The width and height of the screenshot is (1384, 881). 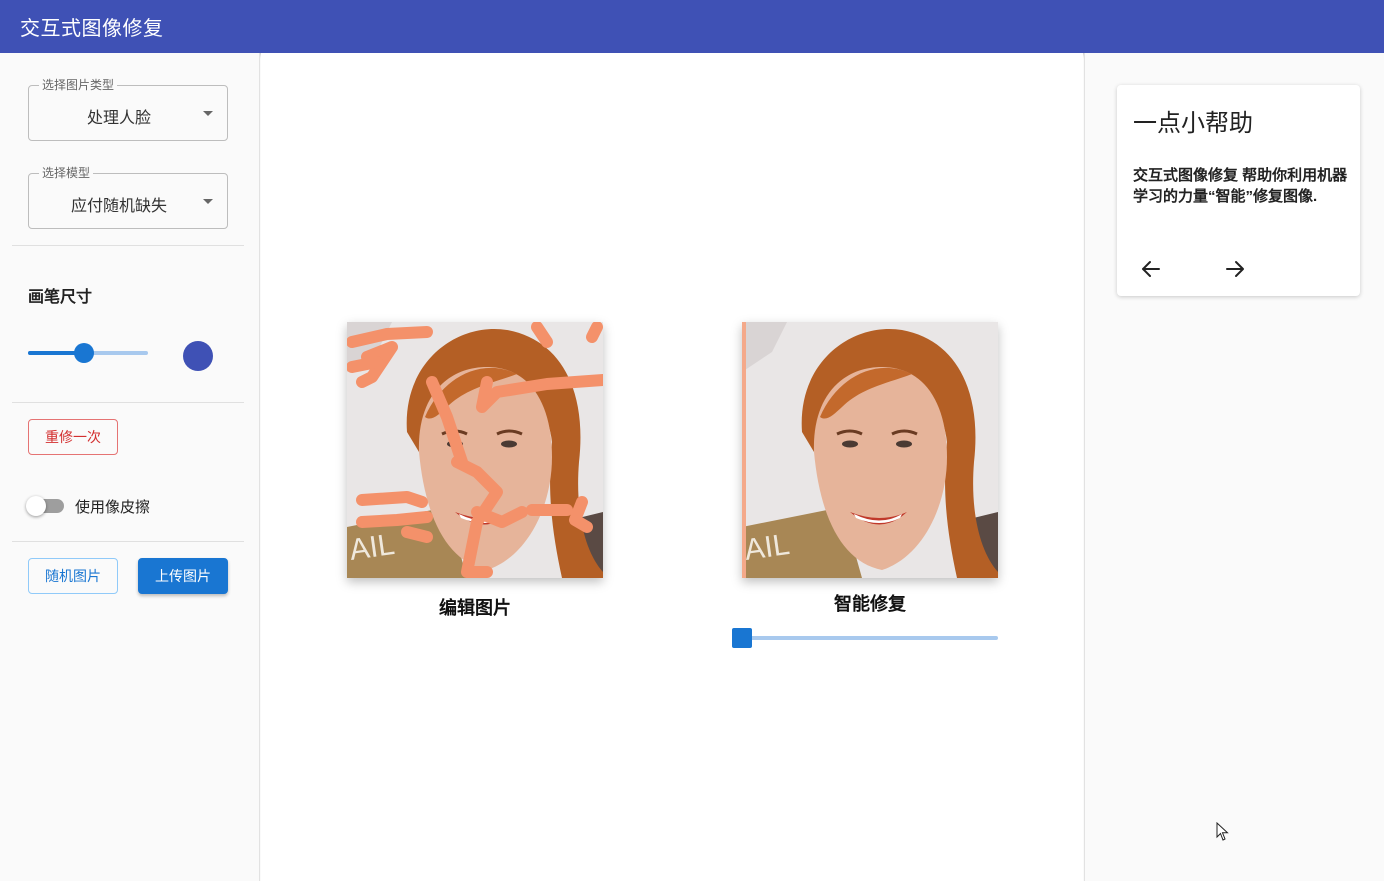 What do you see at coordinates (113, 507) in the screenshot?
I see `eraser-toggle-label: 使用像皮擦` at bounding box center [113, 507].